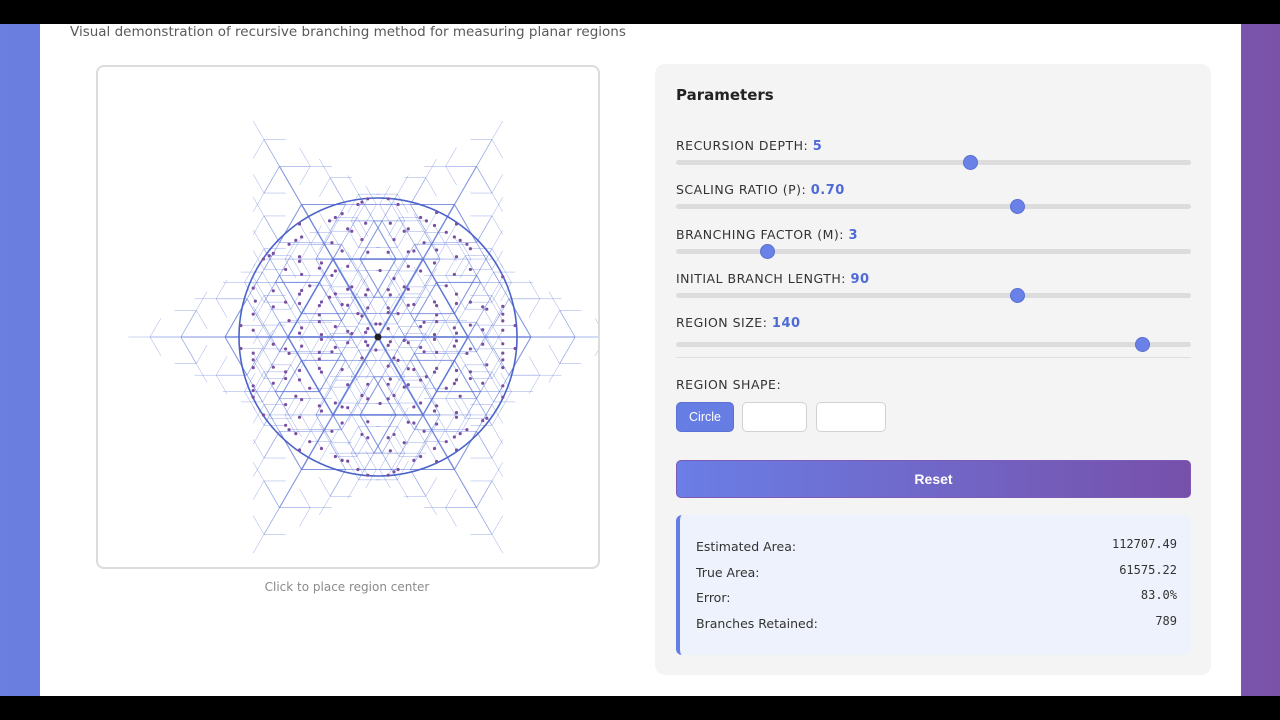 The image size is (1280, 720). What do you see at coordinates (742, 145) in the screenshot?
I see `param-label: RECURSION DEPTH:` at bounding box center [742, 145].